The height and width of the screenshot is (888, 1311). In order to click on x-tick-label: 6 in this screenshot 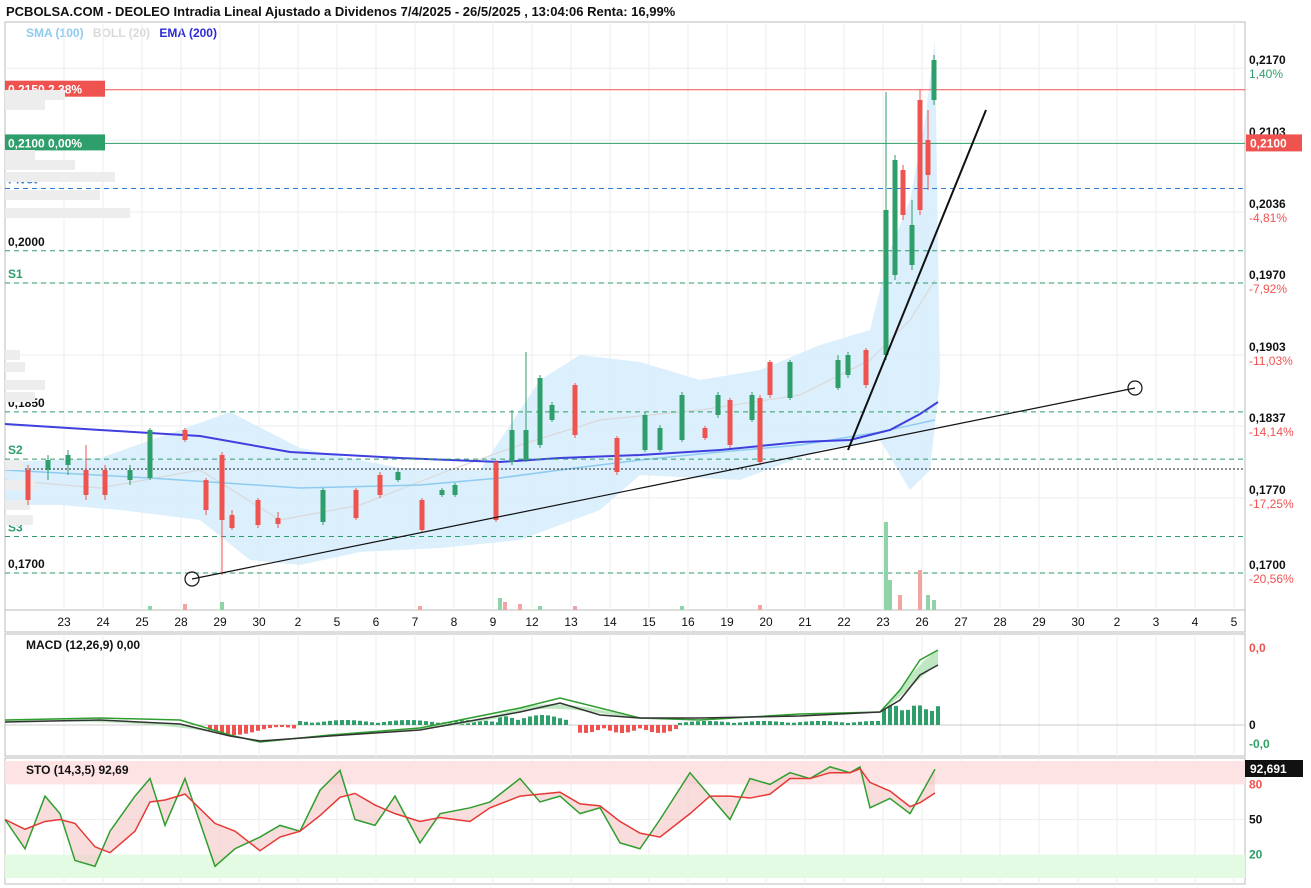, I will do `click(376, 622)`.